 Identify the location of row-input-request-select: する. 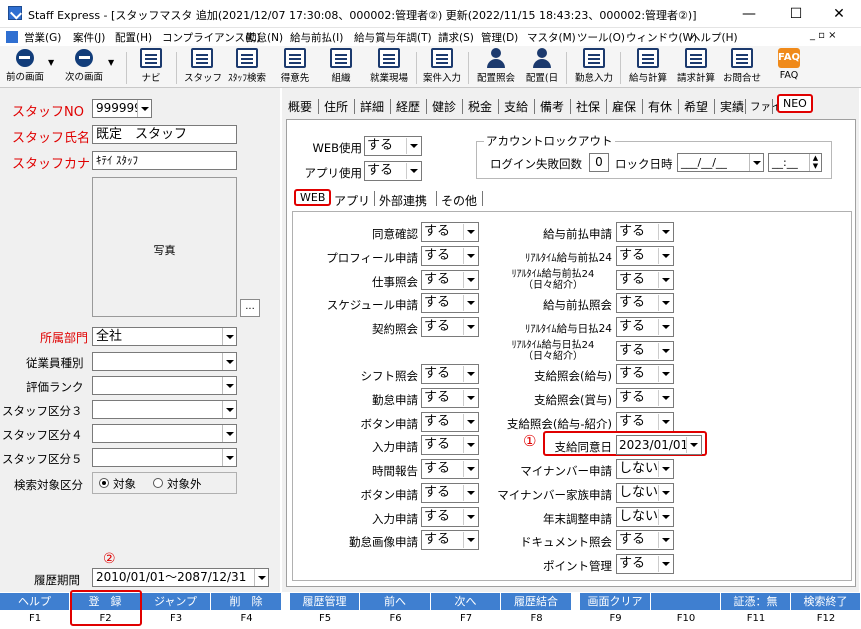
(450, 445).